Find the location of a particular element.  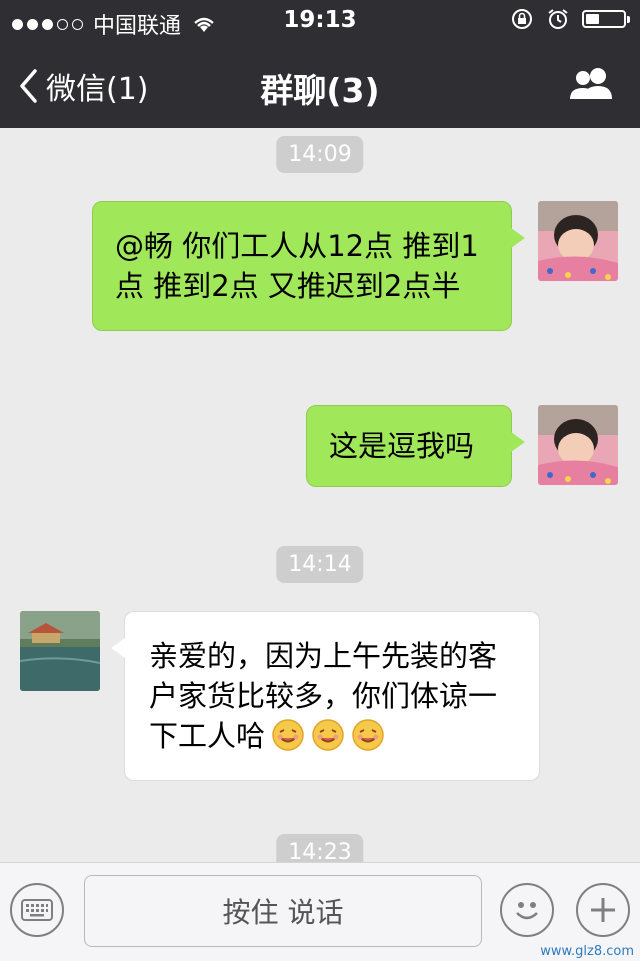

more-button is located at coordinates (603, 910).